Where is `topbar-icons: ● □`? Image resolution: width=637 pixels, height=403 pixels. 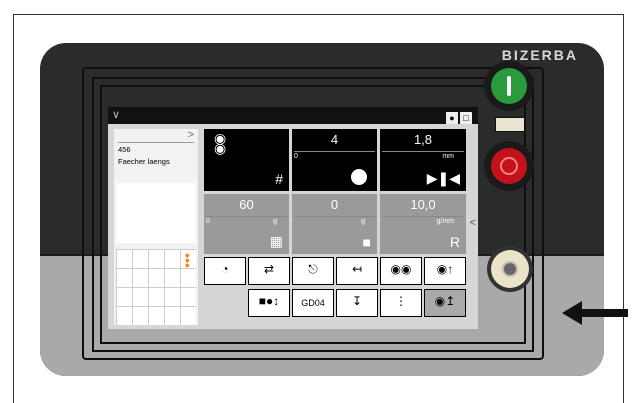
topbar-icons: ● □ is located at coordinates (459, 116).